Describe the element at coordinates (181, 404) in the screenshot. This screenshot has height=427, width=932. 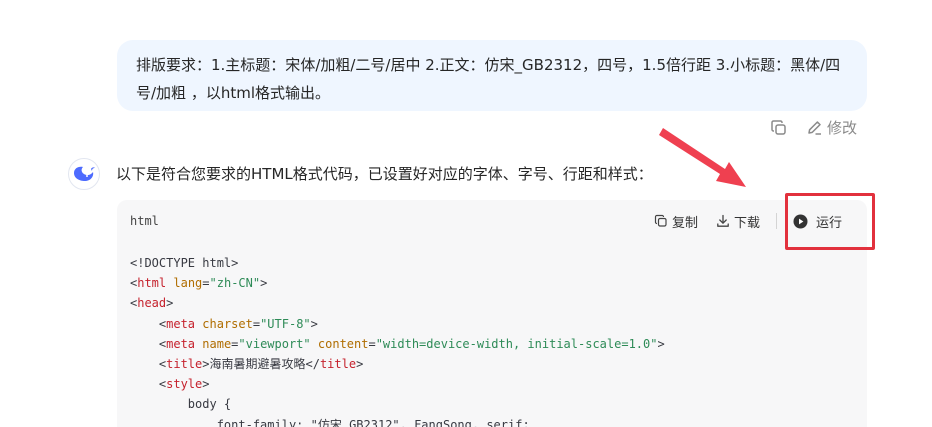
I see `code-token: body {` at that location.